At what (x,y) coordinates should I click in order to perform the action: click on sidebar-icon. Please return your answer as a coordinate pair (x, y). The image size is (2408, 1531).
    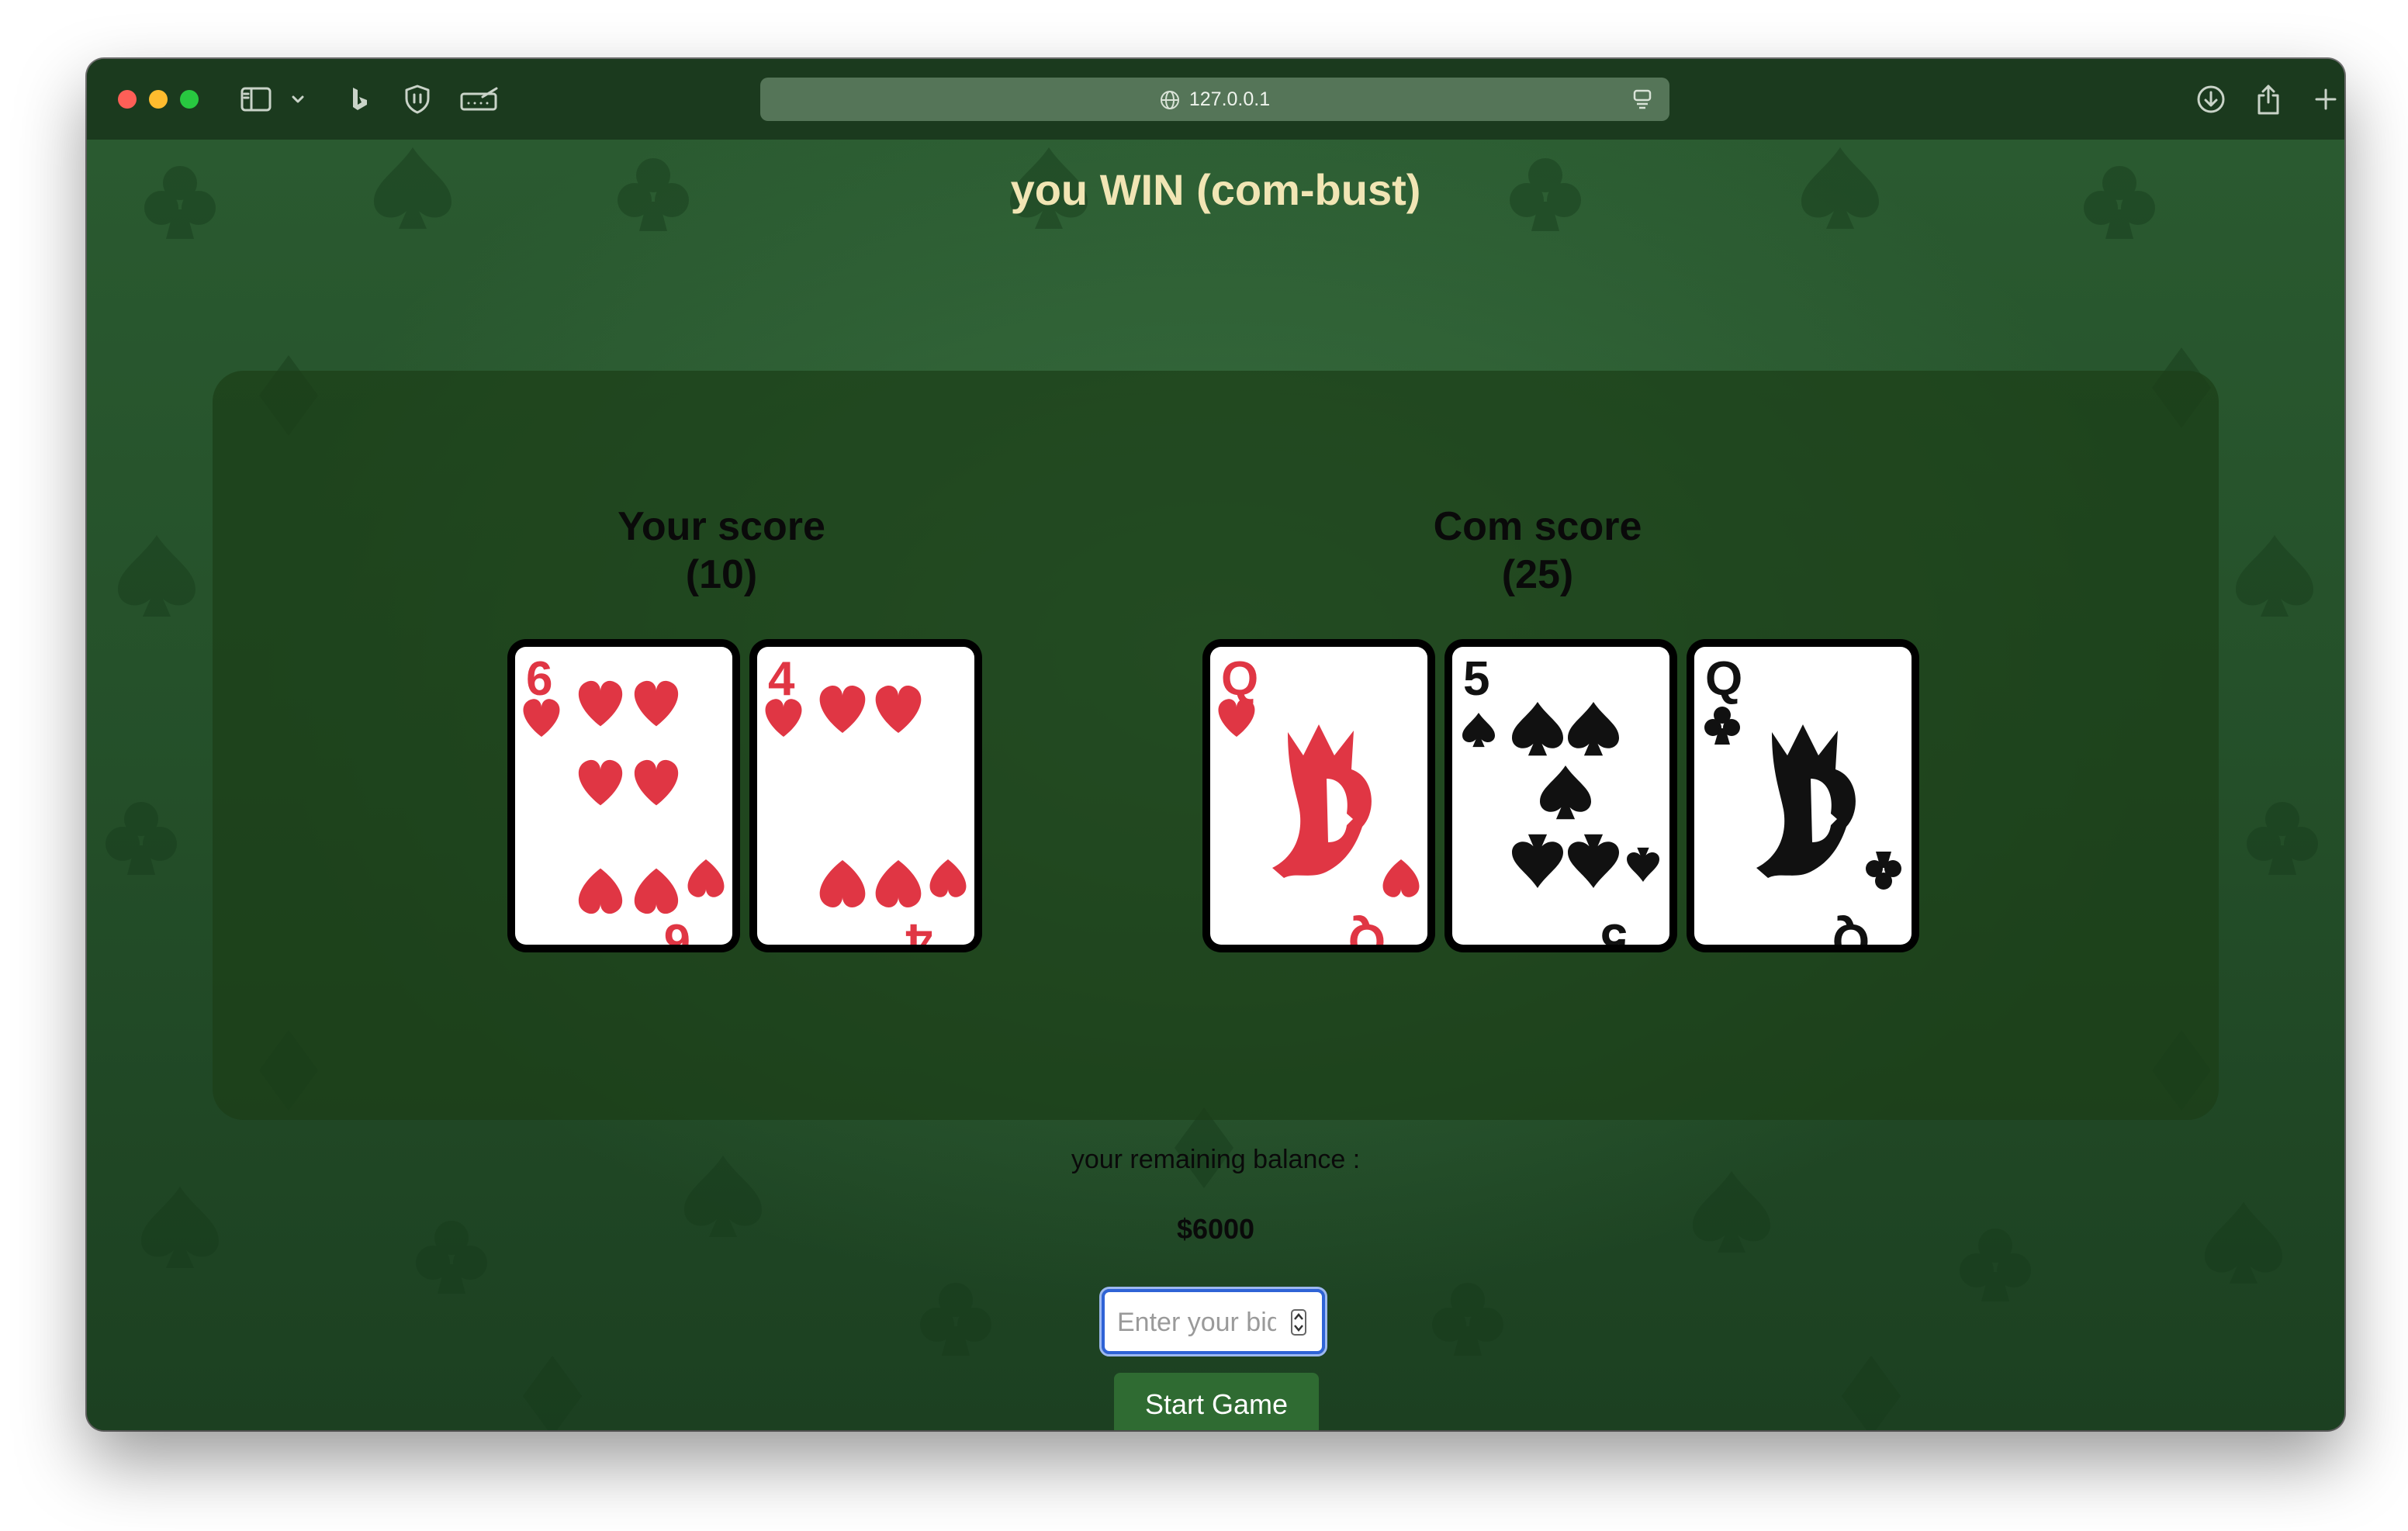
    Looking at the image, I should click on (256, 99).